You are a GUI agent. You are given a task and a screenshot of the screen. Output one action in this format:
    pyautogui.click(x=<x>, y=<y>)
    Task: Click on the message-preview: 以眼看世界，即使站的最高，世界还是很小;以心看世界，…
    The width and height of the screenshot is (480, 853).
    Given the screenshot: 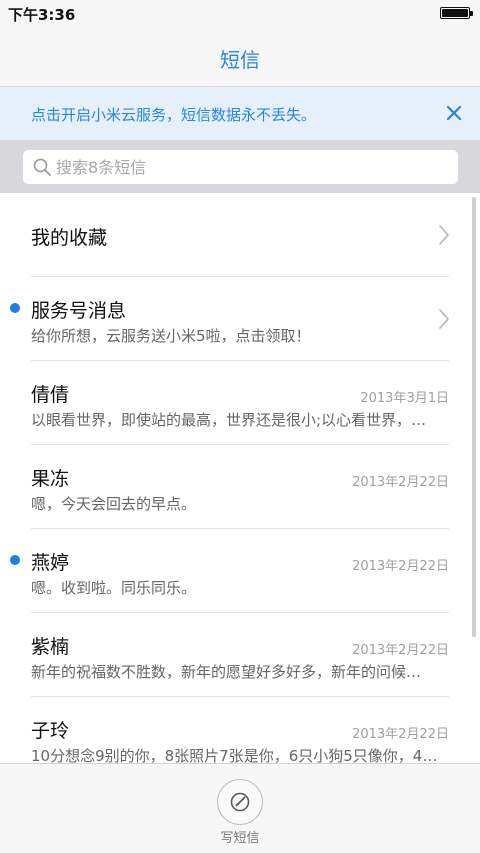 What is the action you would take?
    pyautogui.click(x=229, y=420)
    